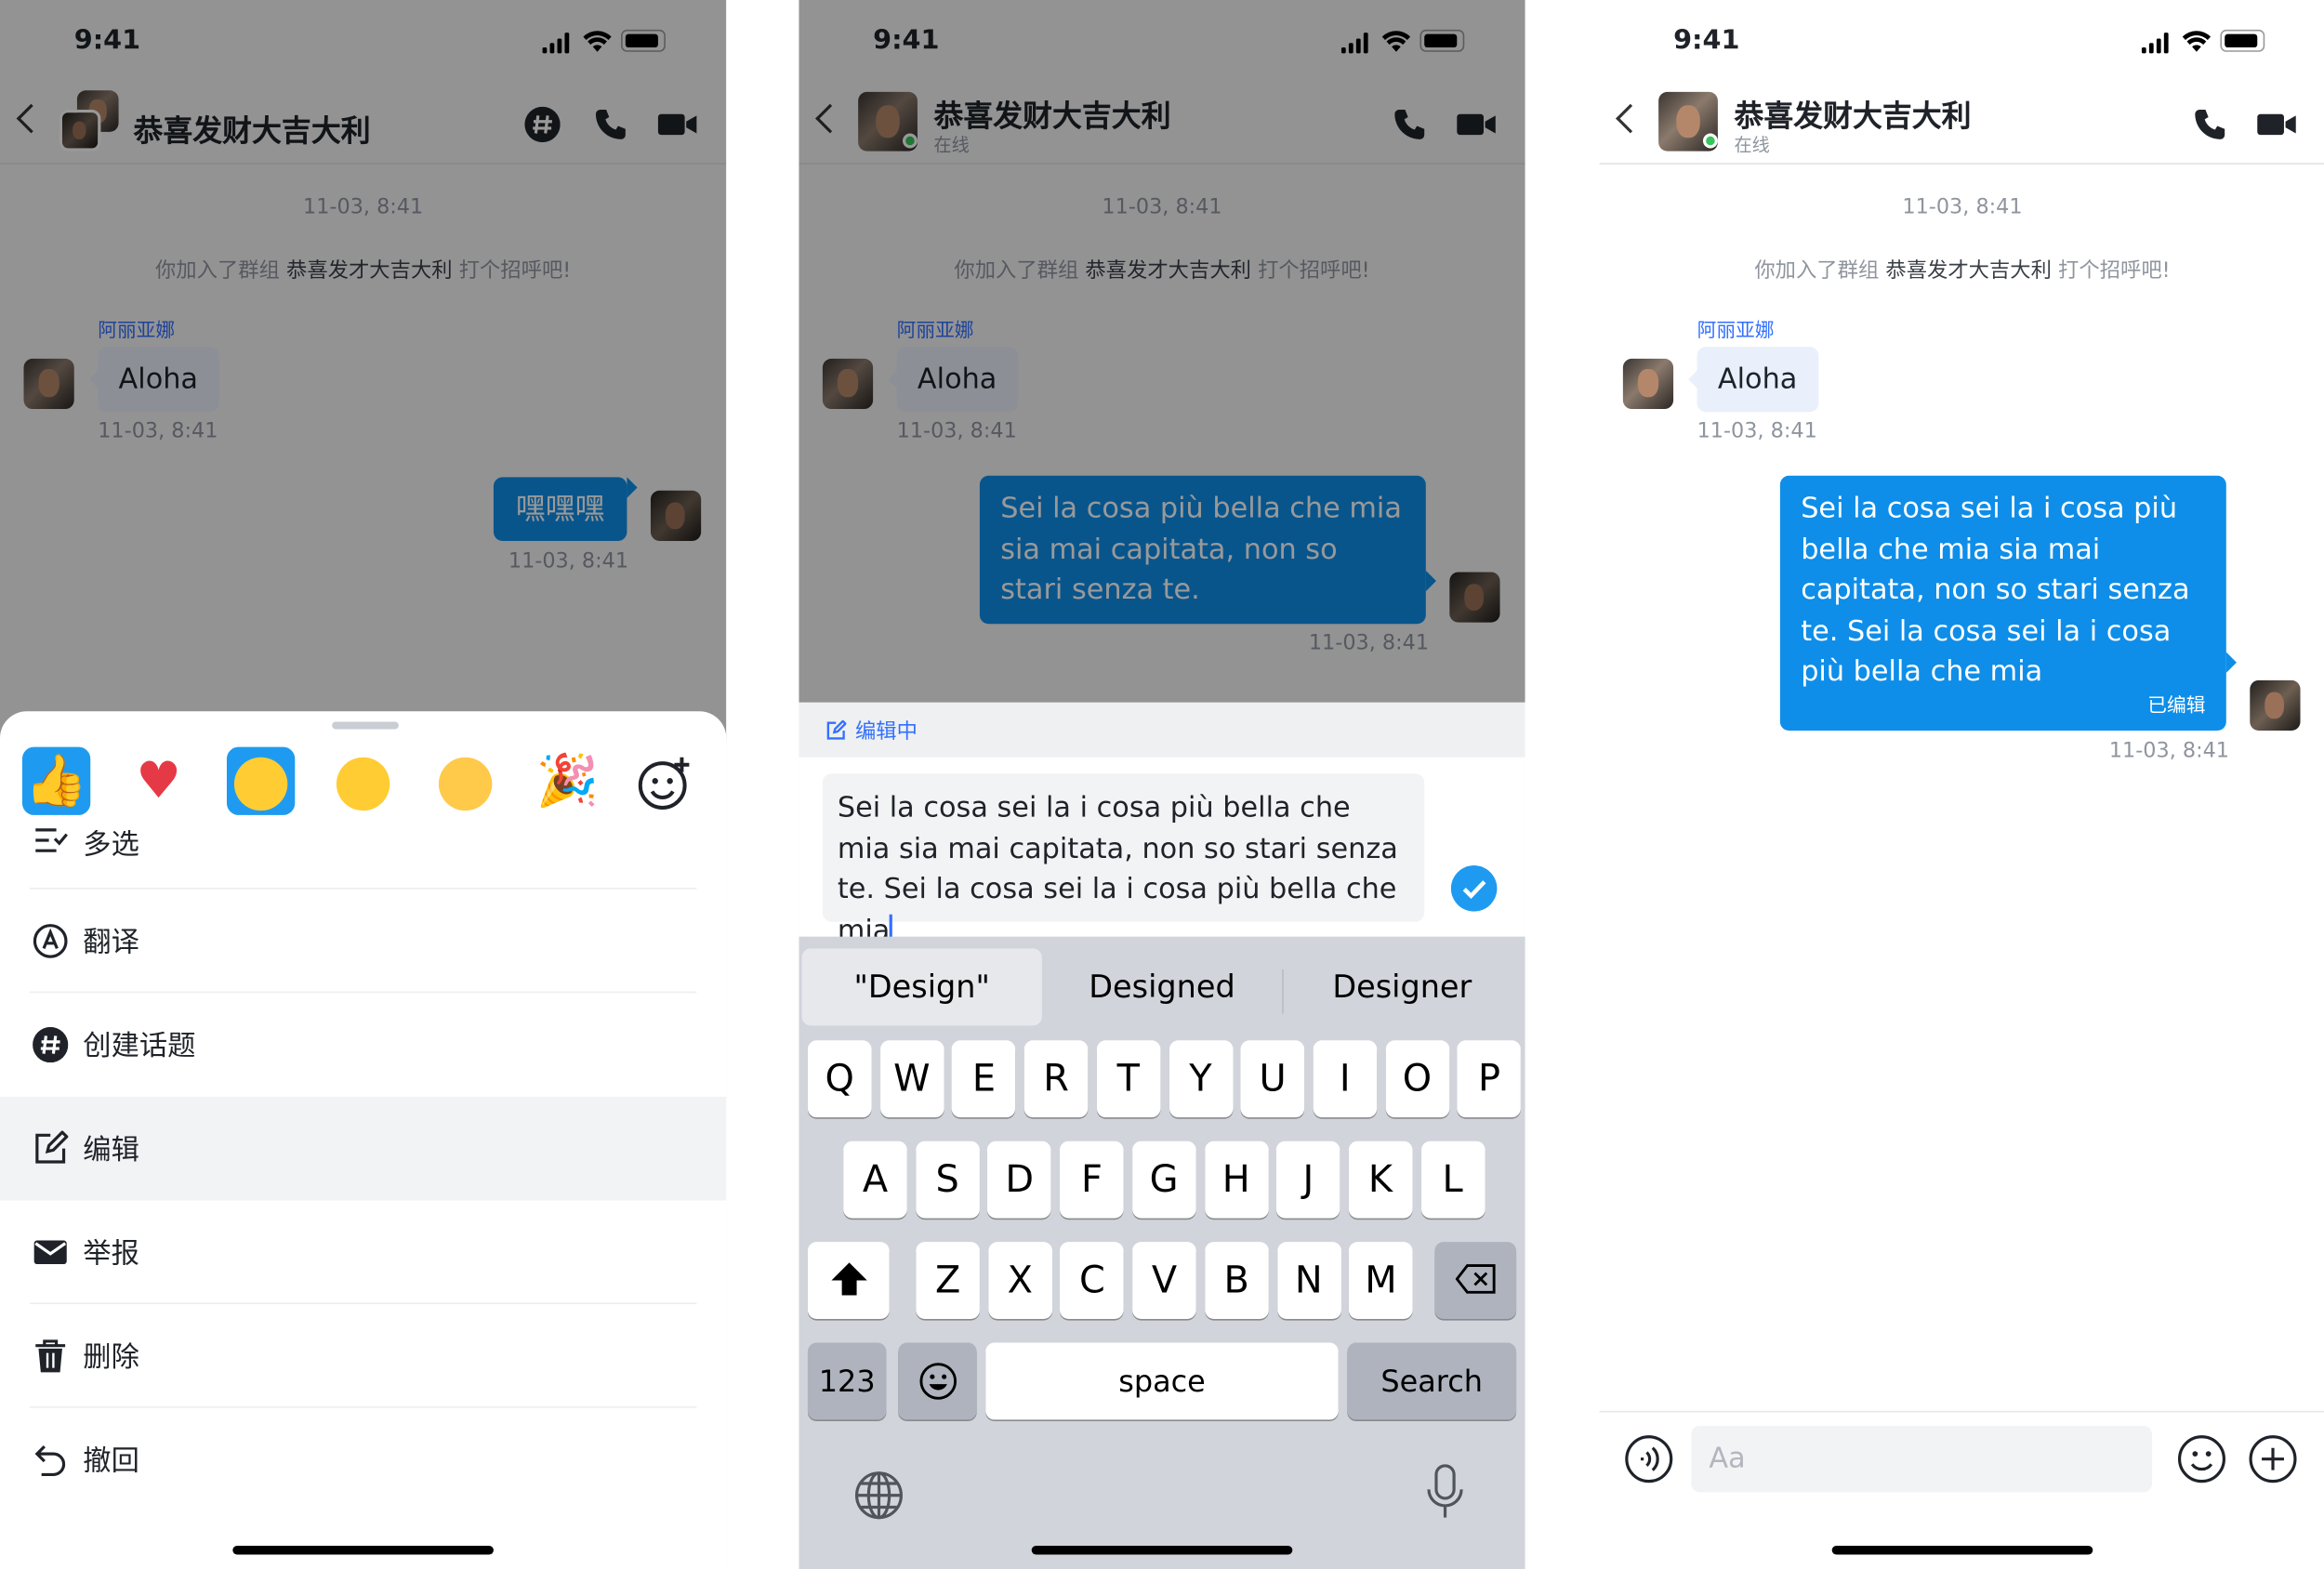  I want to click on voice-input-icon, so click(1648, 1458).